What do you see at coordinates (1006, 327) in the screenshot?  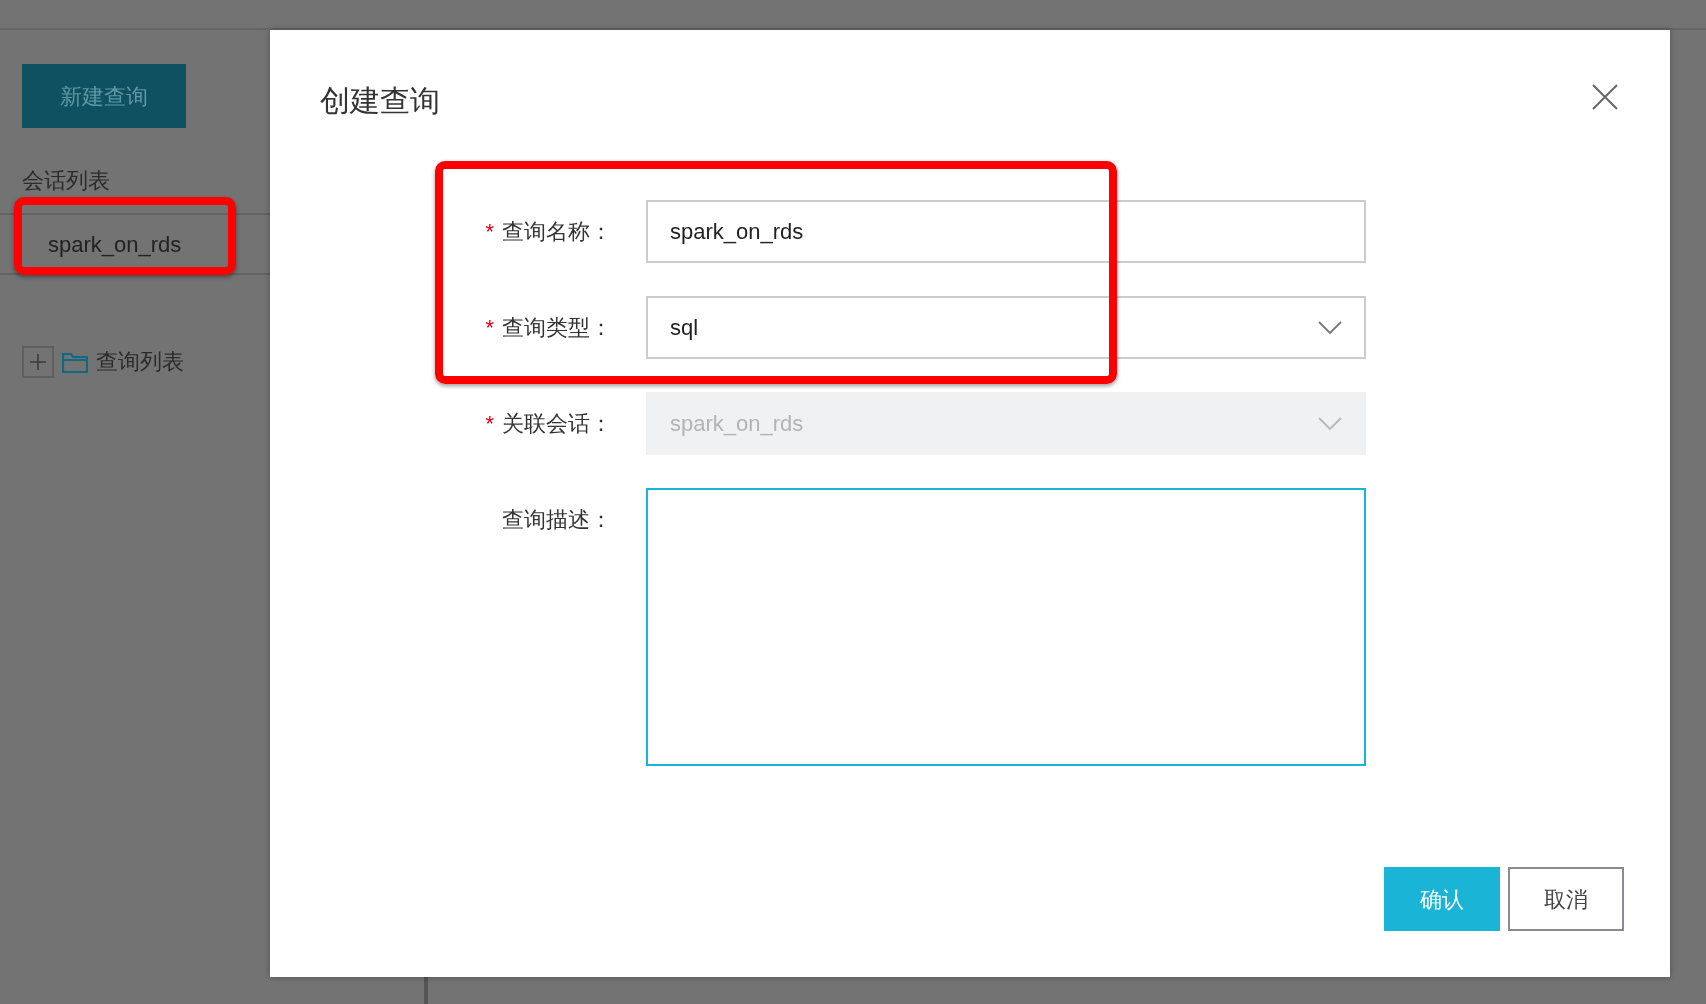 I see `dropdown: sql` at bounding box center [1006, 327].